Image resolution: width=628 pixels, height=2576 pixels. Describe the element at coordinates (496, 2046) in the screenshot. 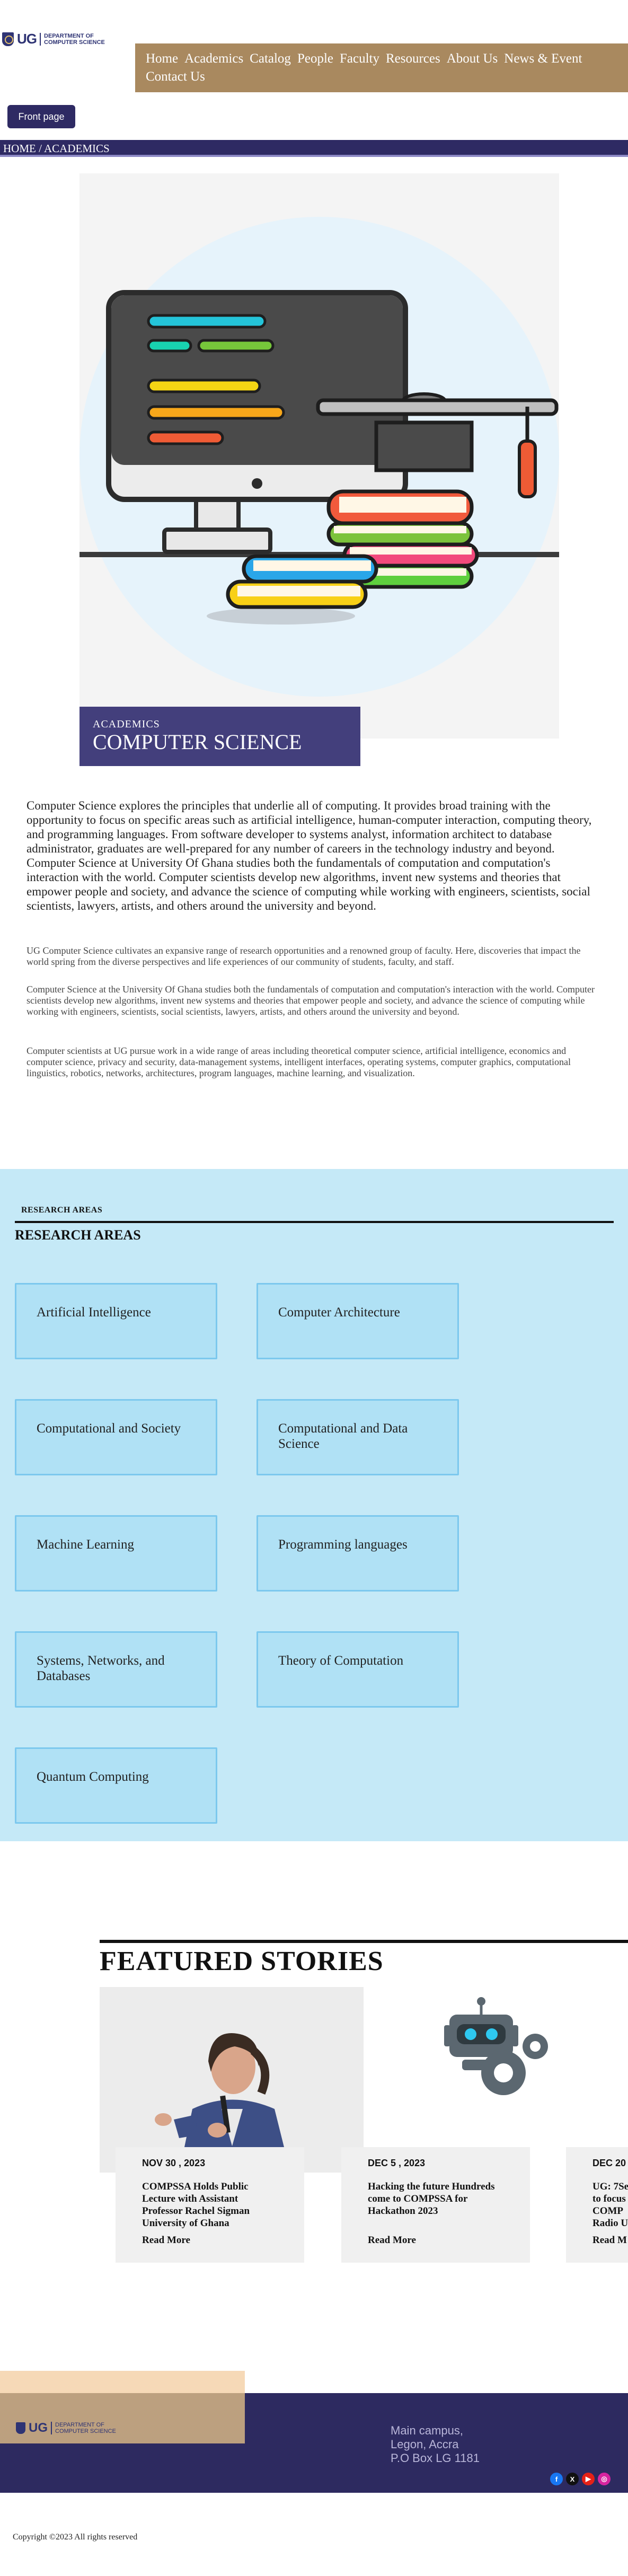

I see `robot-gear-icon` at that location.